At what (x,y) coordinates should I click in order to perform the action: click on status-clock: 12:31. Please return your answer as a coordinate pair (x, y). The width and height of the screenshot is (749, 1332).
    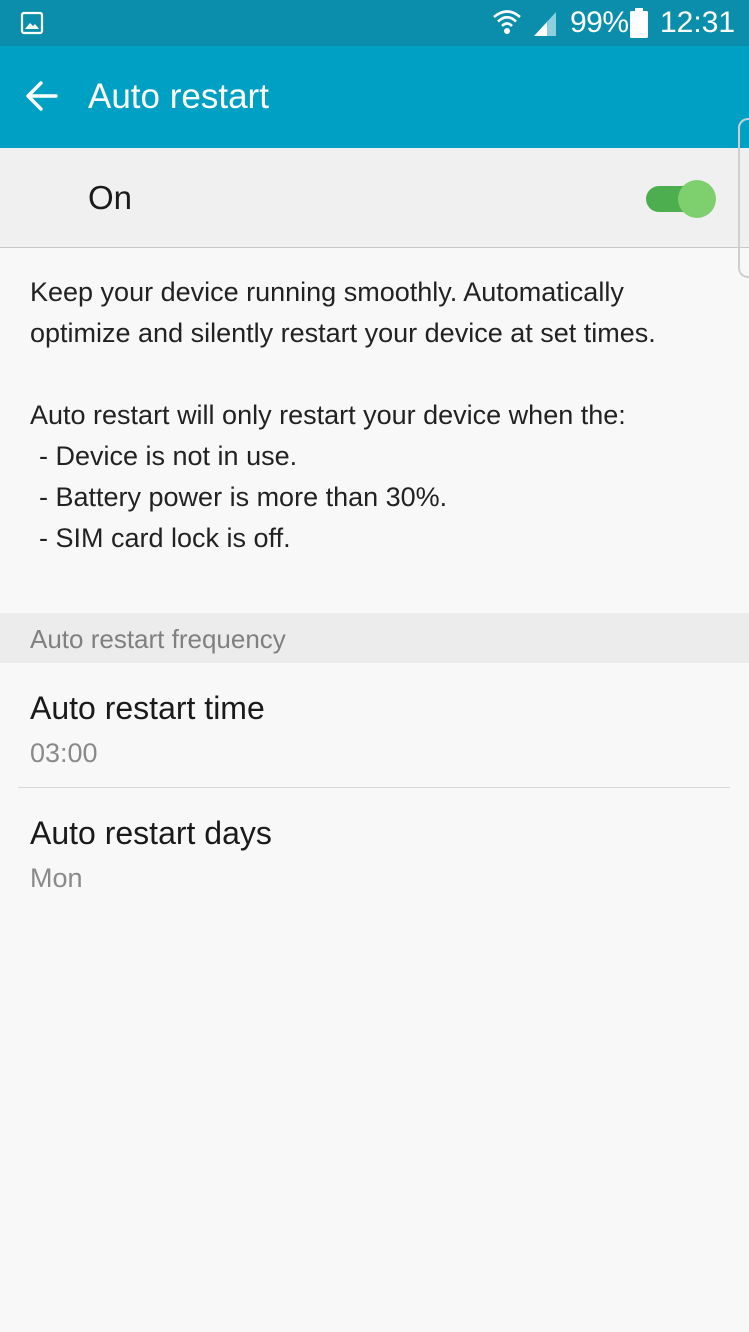
    Looking at the image, I should click on (698, 22).